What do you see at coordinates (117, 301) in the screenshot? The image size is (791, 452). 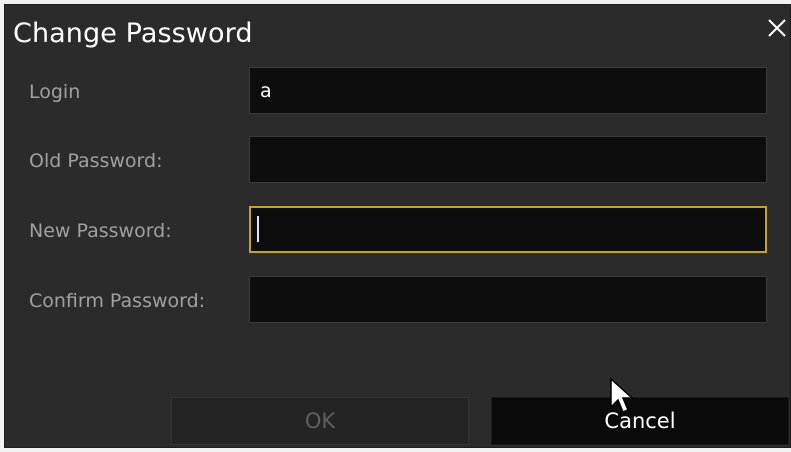 I see `confirm-password-label: Confirm Password:` at bounding box center [117, 301].